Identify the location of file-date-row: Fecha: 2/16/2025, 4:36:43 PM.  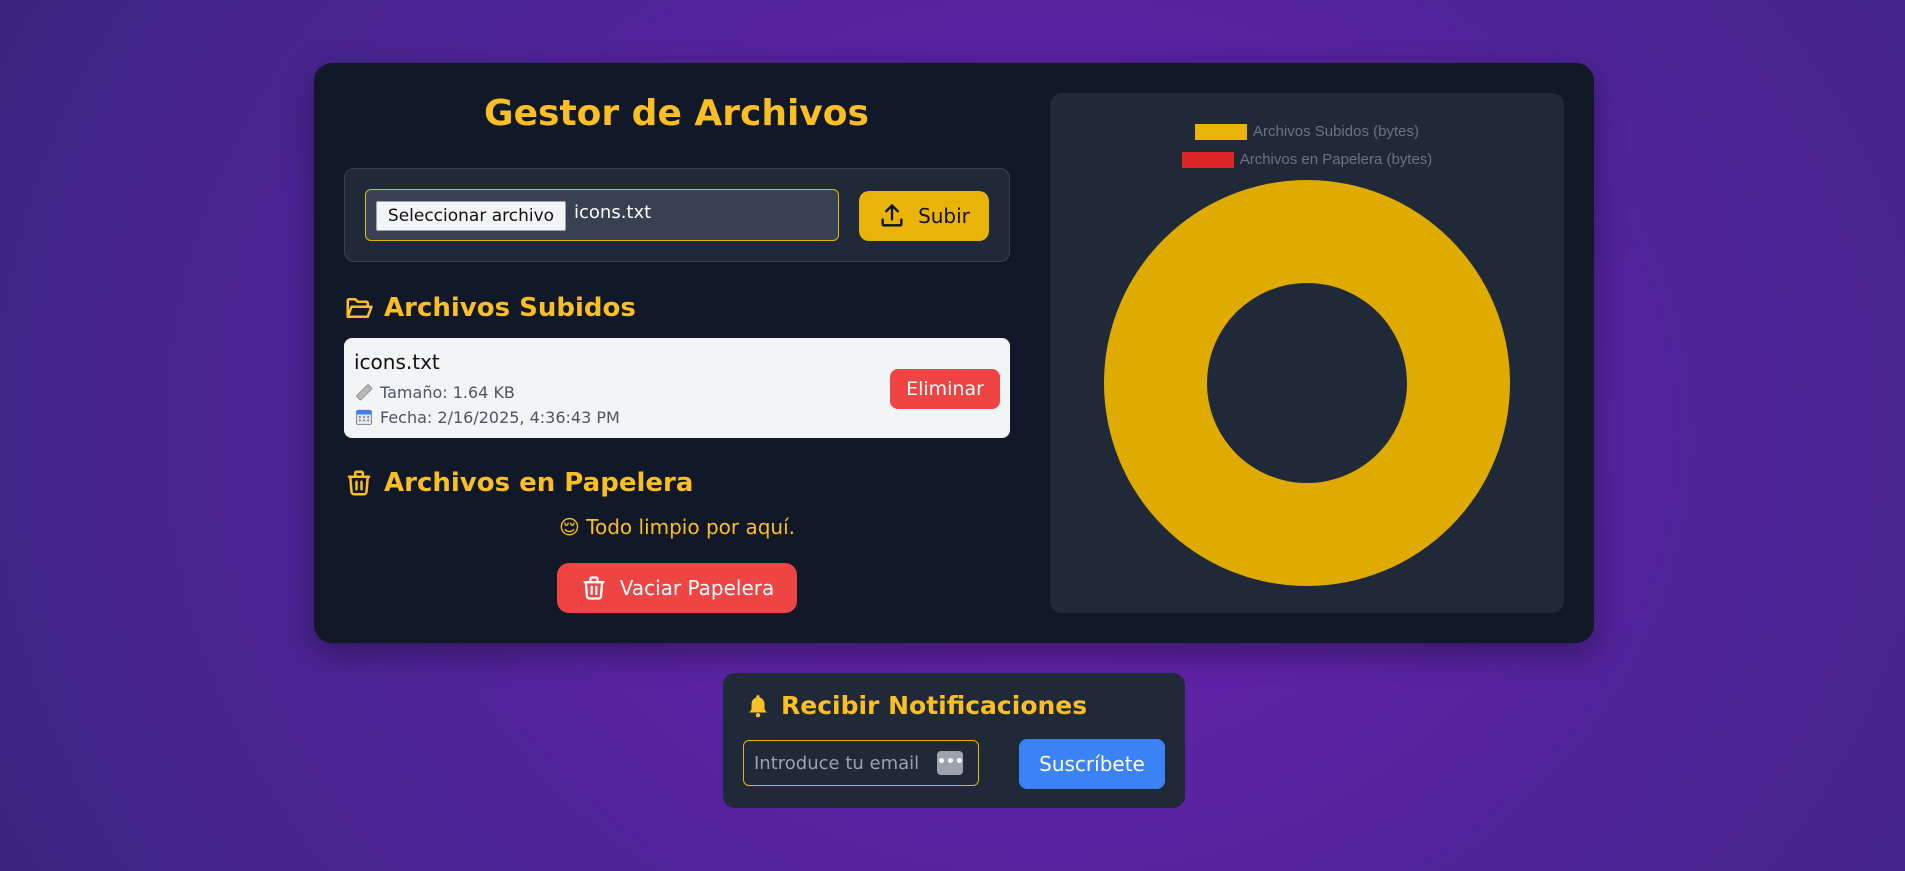
(487, 417).